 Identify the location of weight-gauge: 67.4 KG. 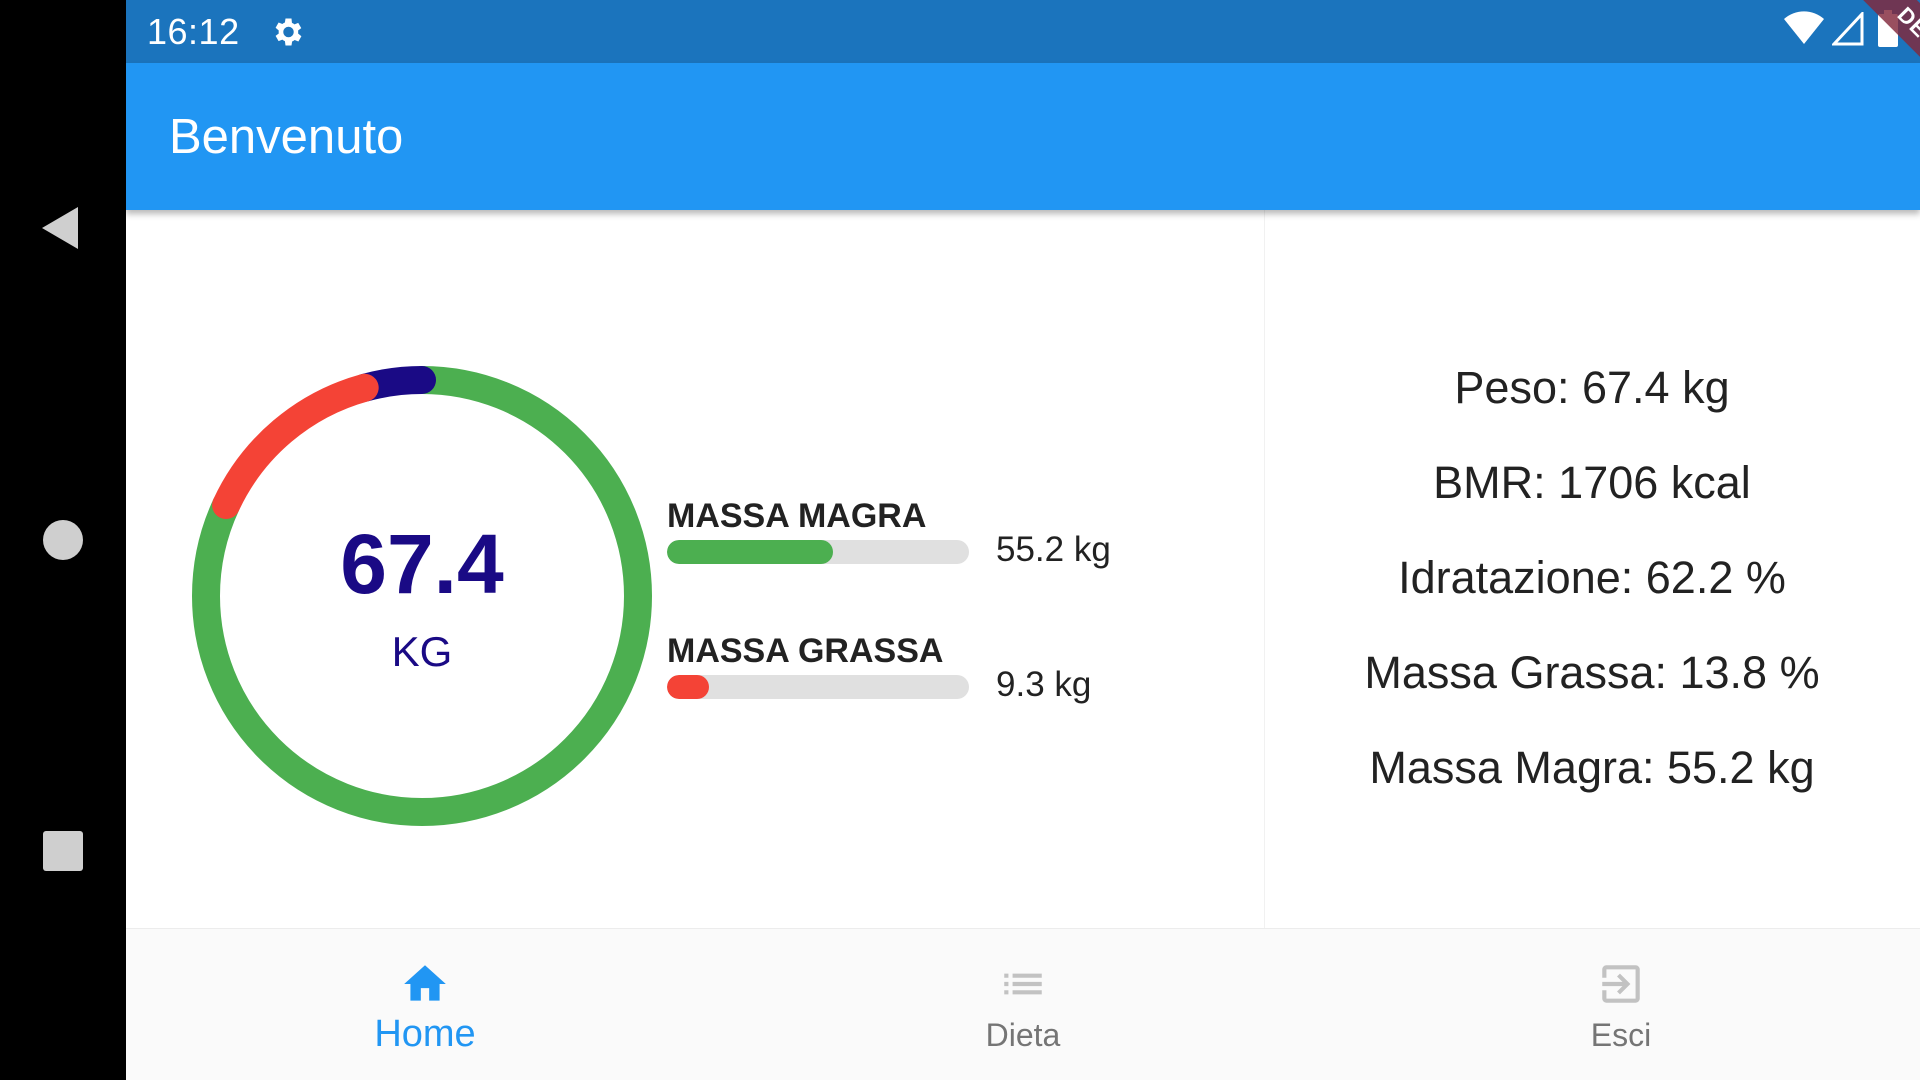
(422, 596).